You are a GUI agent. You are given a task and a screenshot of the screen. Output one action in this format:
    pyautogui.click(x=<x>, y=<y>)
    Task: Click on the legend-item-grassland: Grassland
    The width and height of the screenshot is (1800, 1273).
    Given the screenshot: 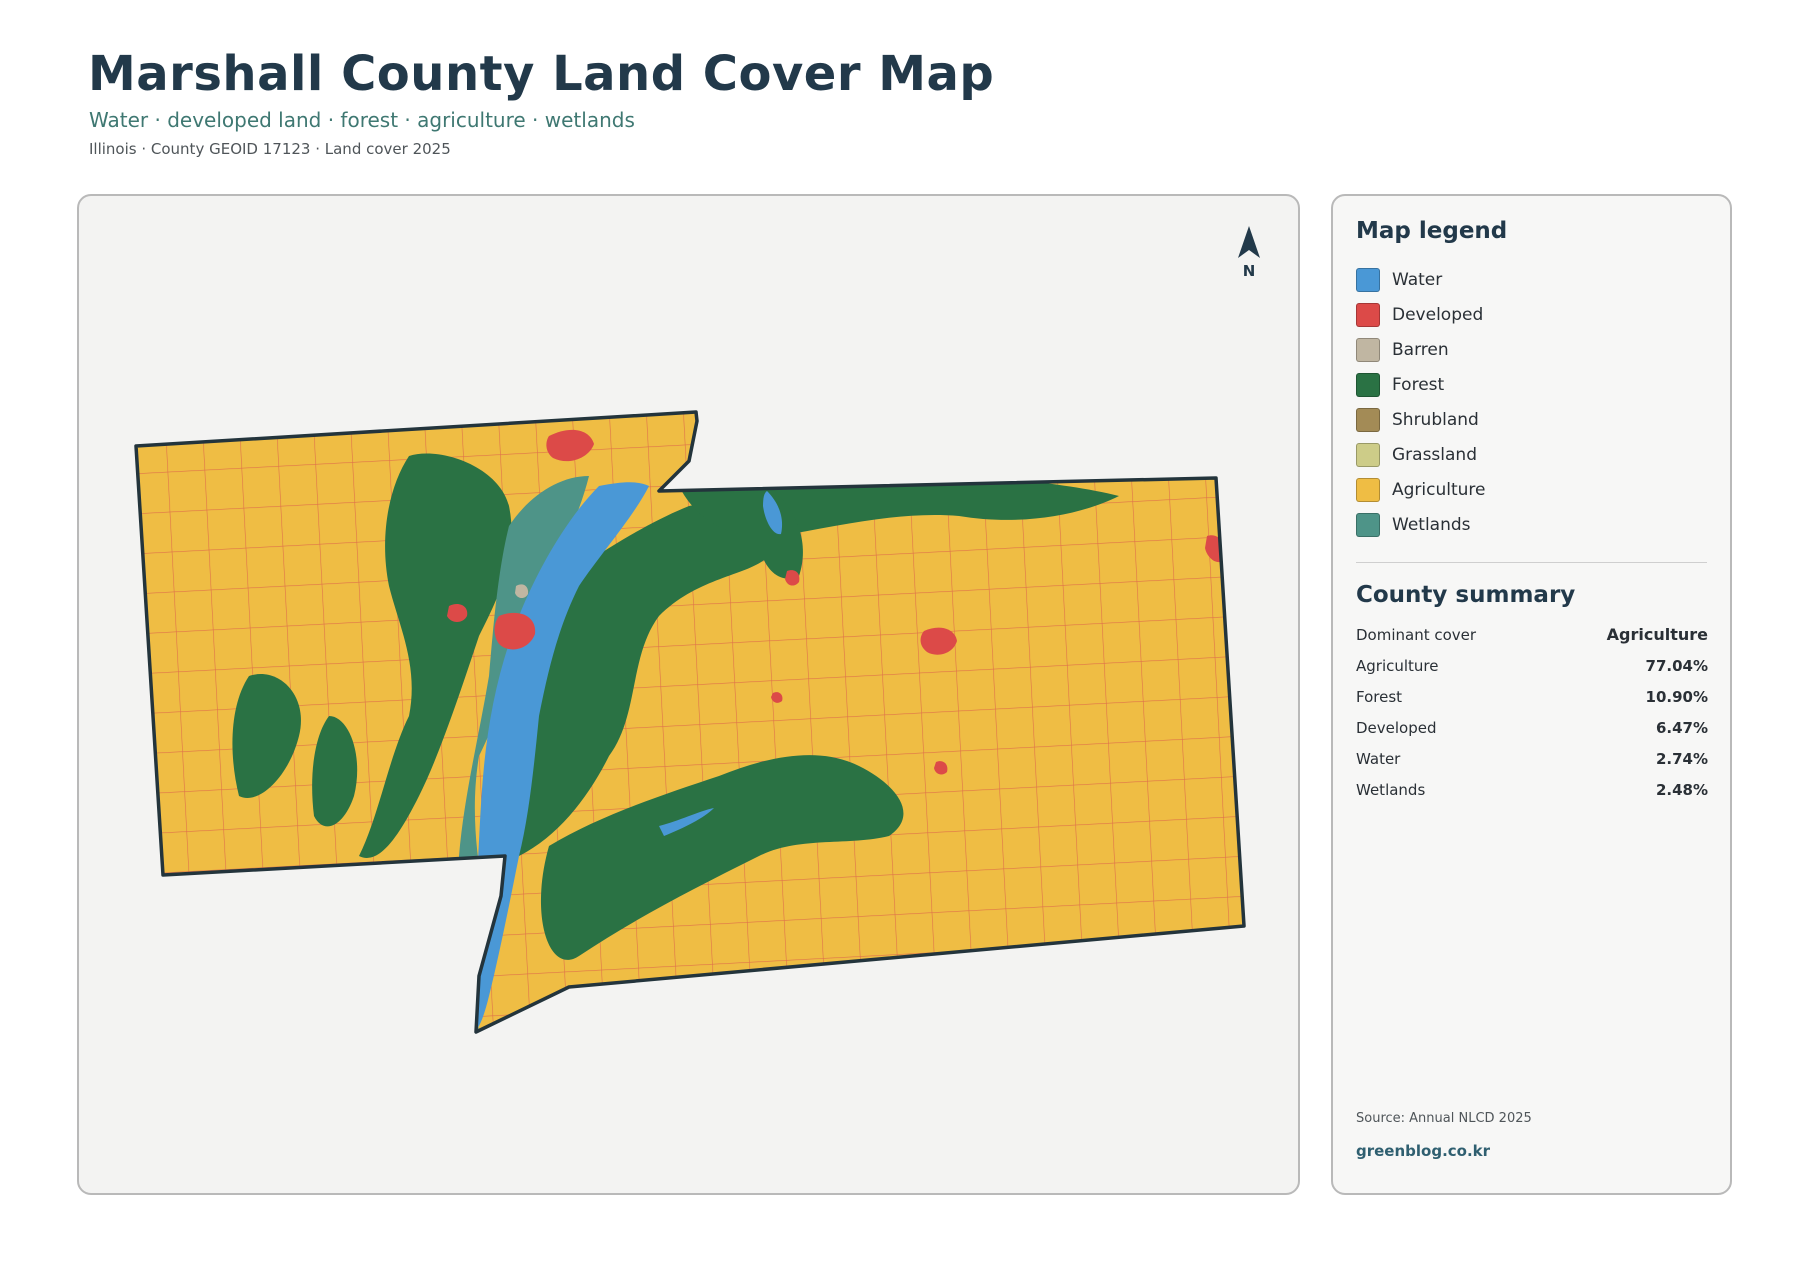 What is the action you would take?
    pyautogui.click(x=1421, y=454)
    